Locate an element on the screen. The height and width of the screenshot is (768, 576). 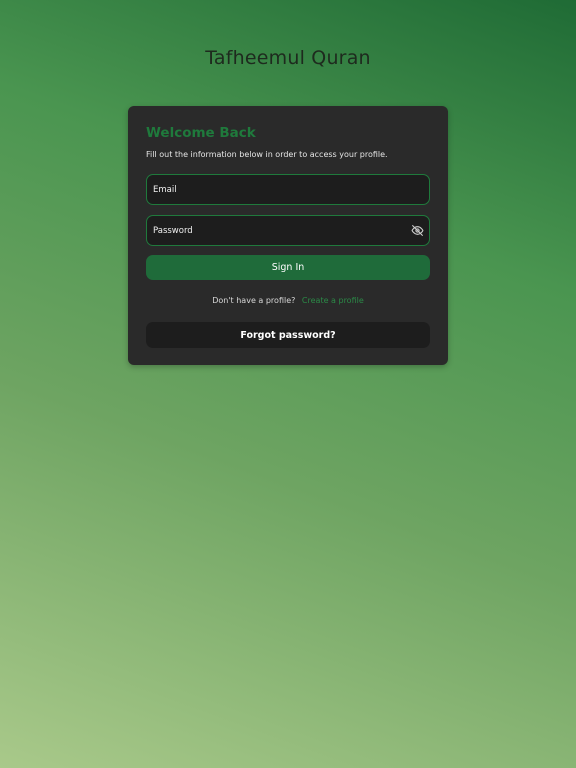
eye-off-icon is located at coordinates (417, 231).